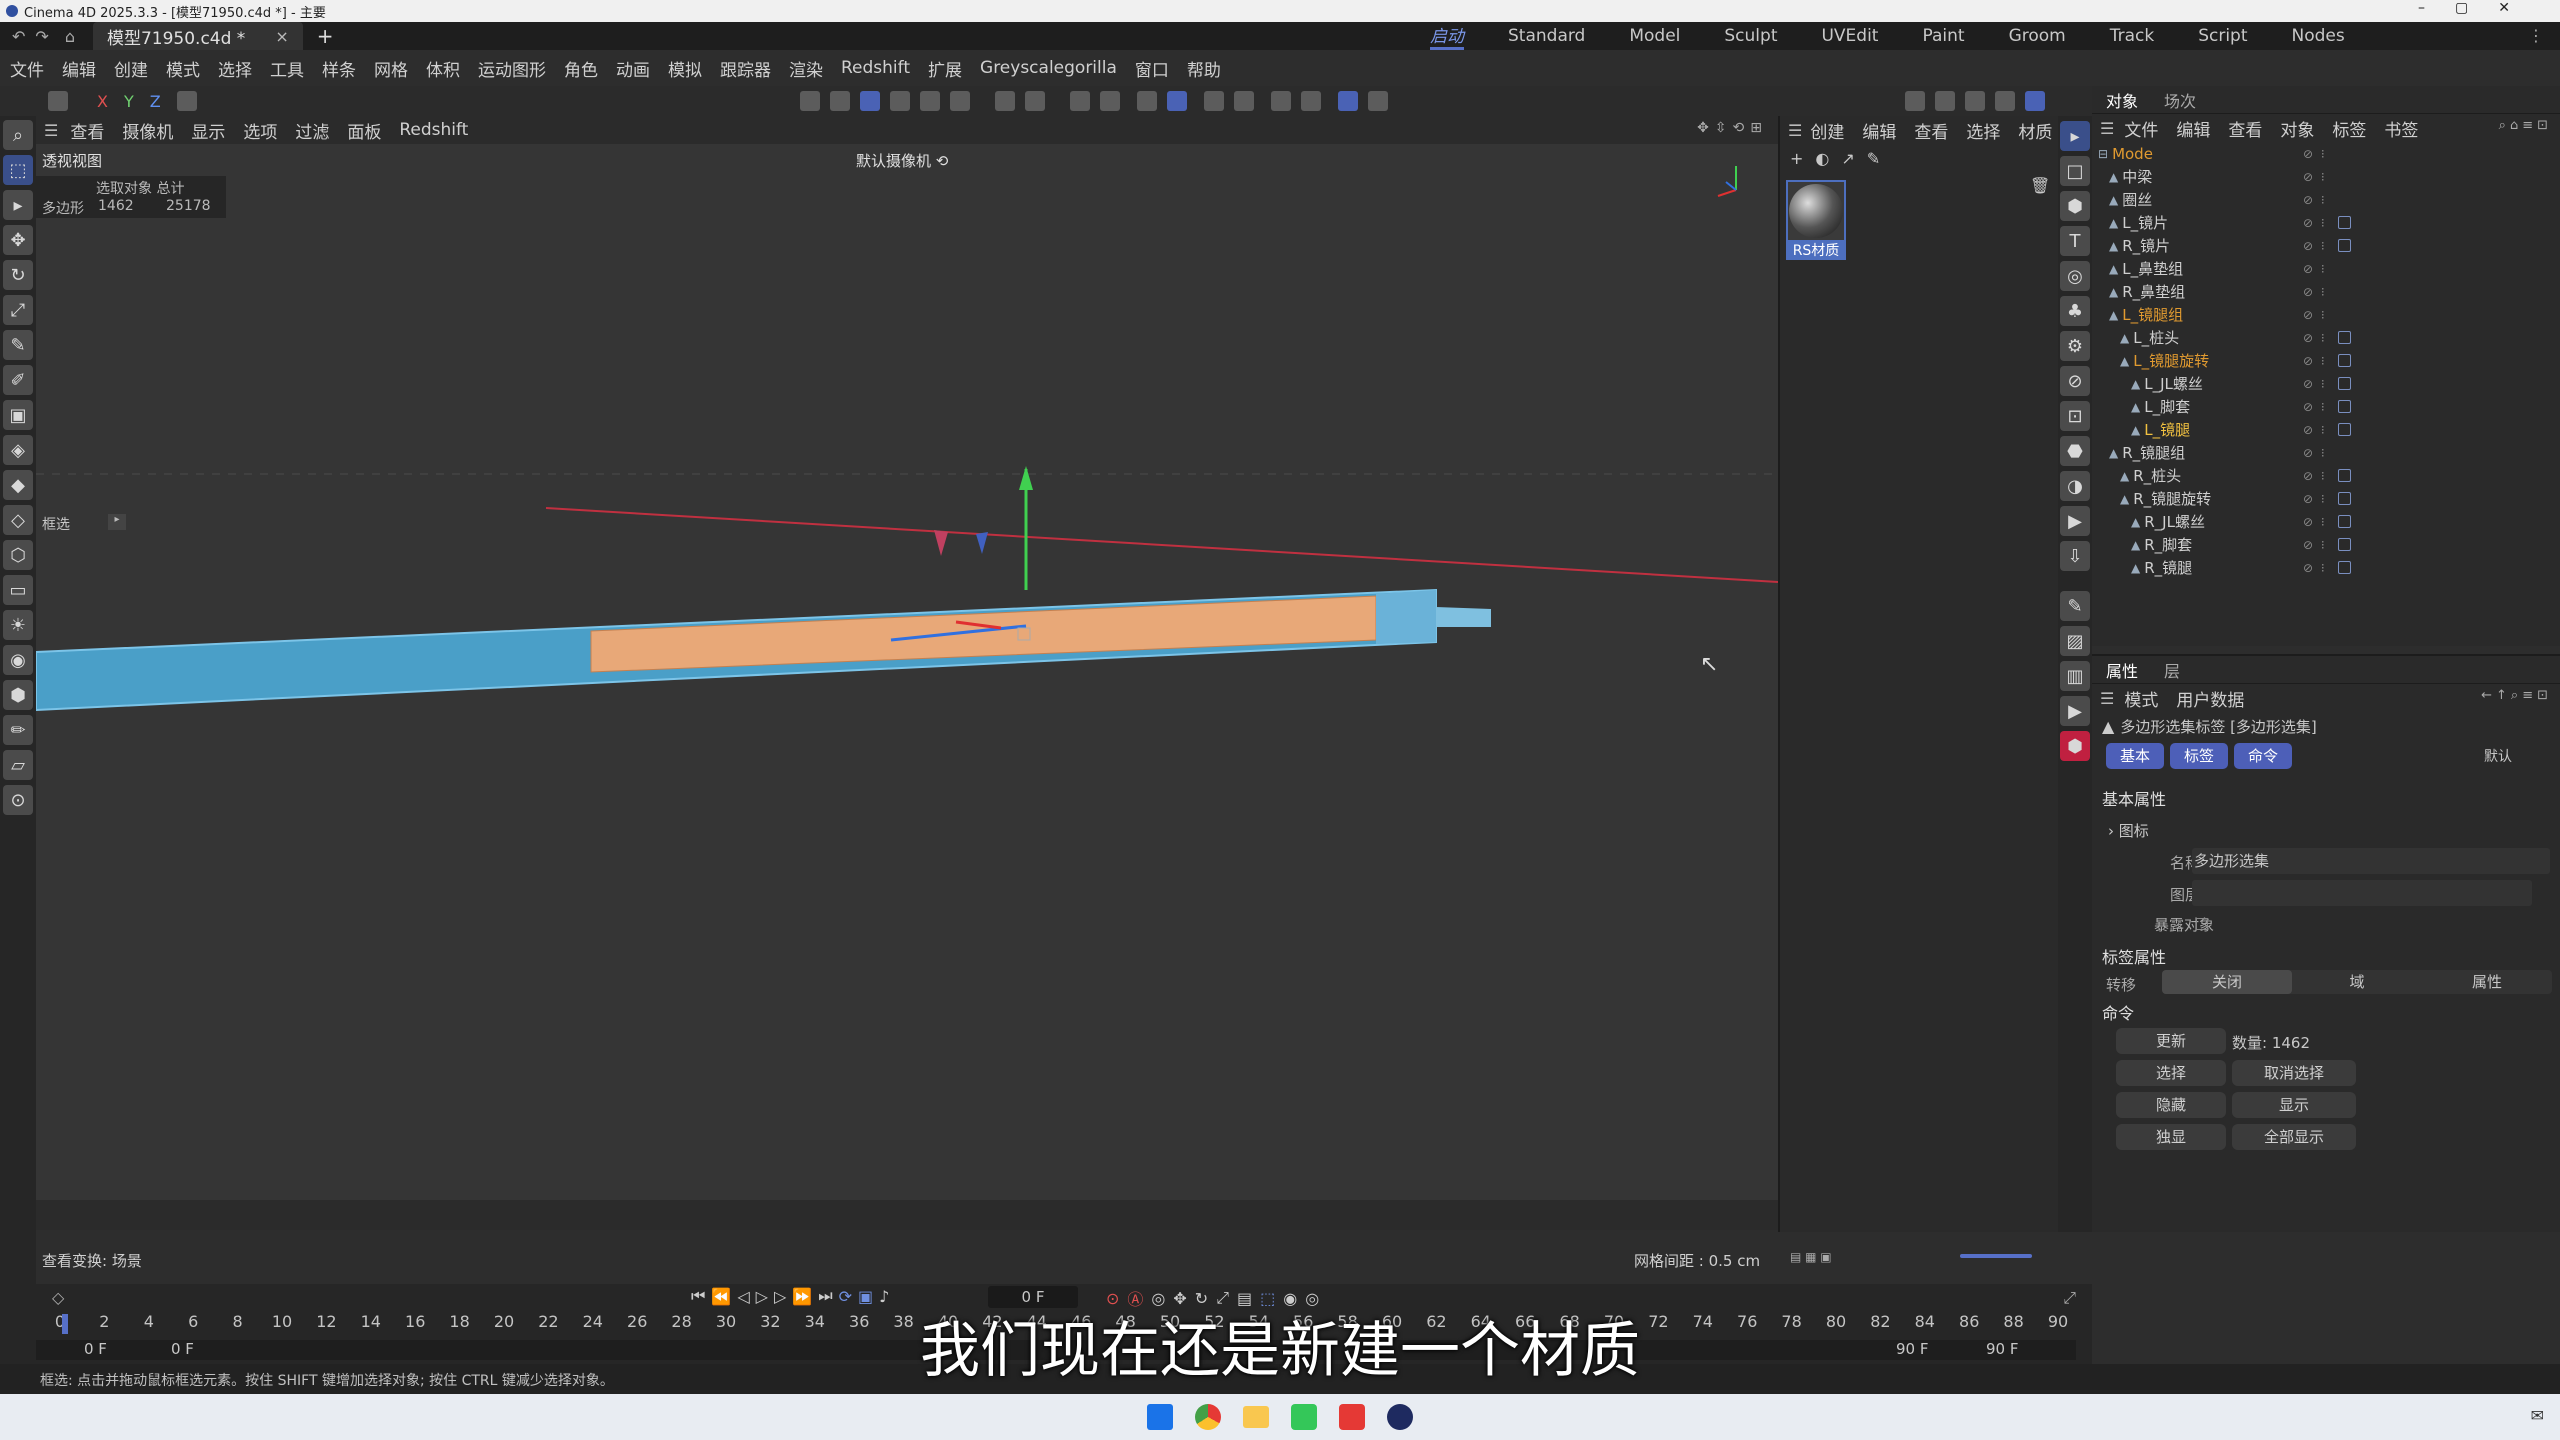 The width and height of the screenshot is (2560, 1440). What do you see at coordinates (2075, 676) in the screenshot?
I see `render-settings-side-icon: ▥` at bounding box center [2075, 676].